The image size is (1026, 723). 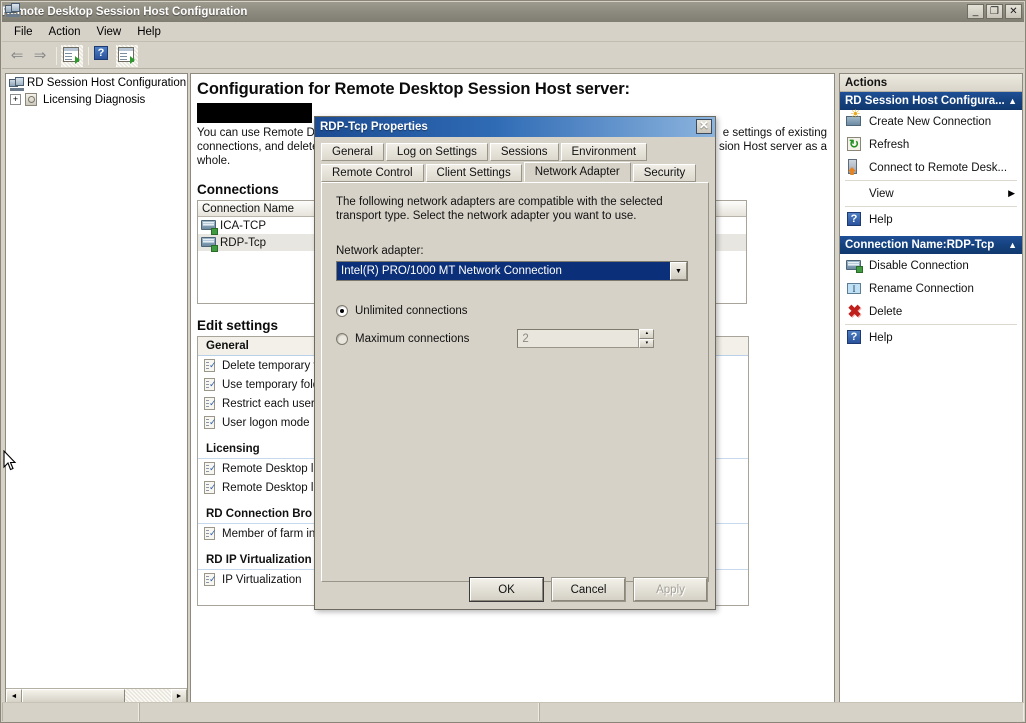 What do you see at coordinates (1011, 193) in the screenshot?
I see `chevron-right-icon: ▶` at bounding box center [1011, 193].